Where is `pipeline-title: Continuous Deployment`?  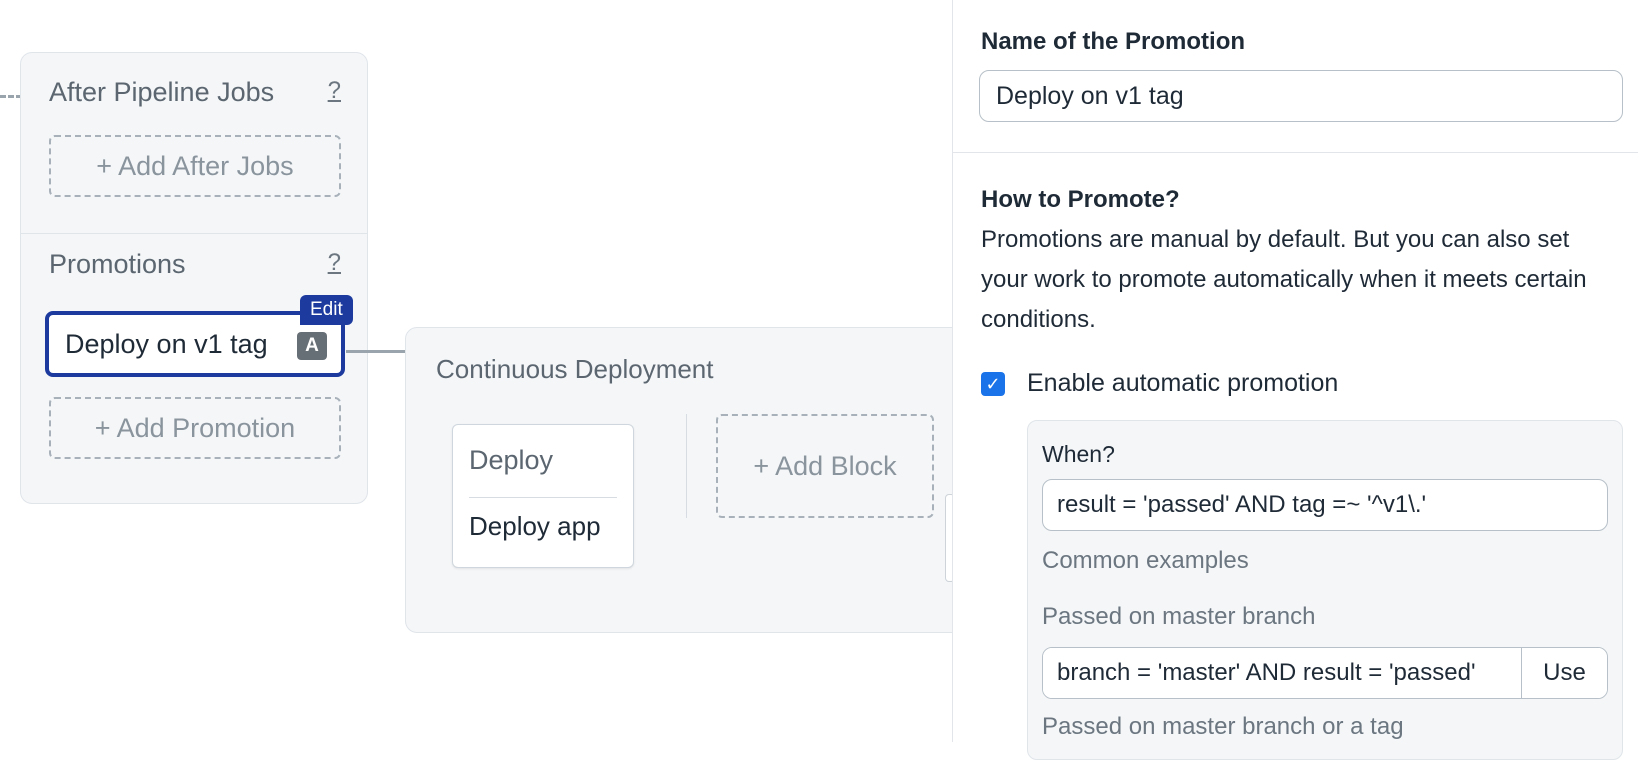 pipeline-title: Continuous Deployment is located at coordinates (575, 369).